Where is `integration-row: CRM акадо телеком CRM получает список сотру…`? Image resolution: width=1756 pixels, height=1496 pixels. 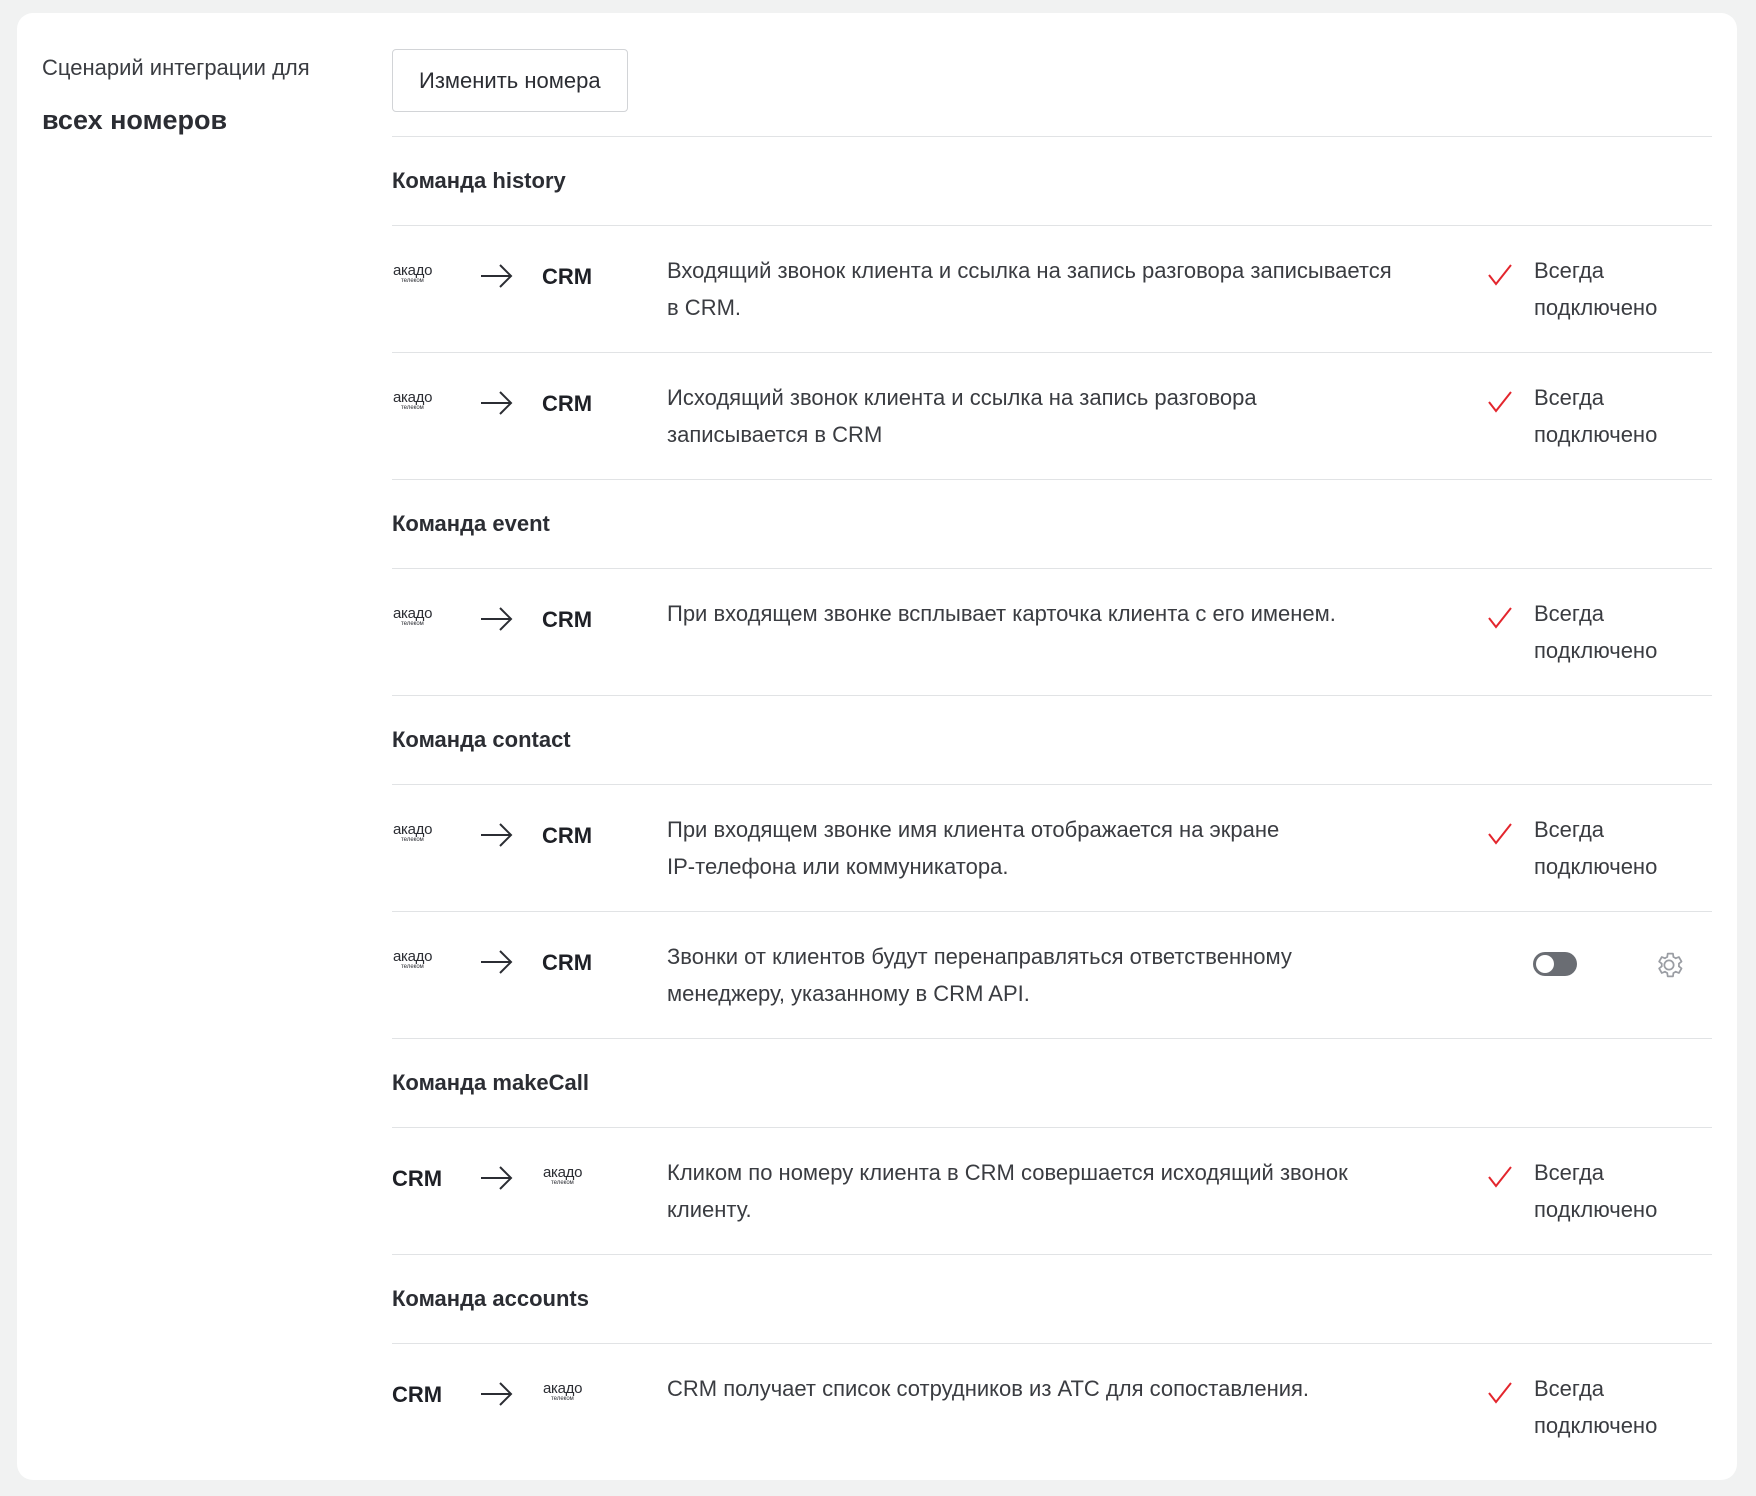
integration-row: CRM акадо телеком CRM получает список сотру… is located at coordinates (1052, 1407).